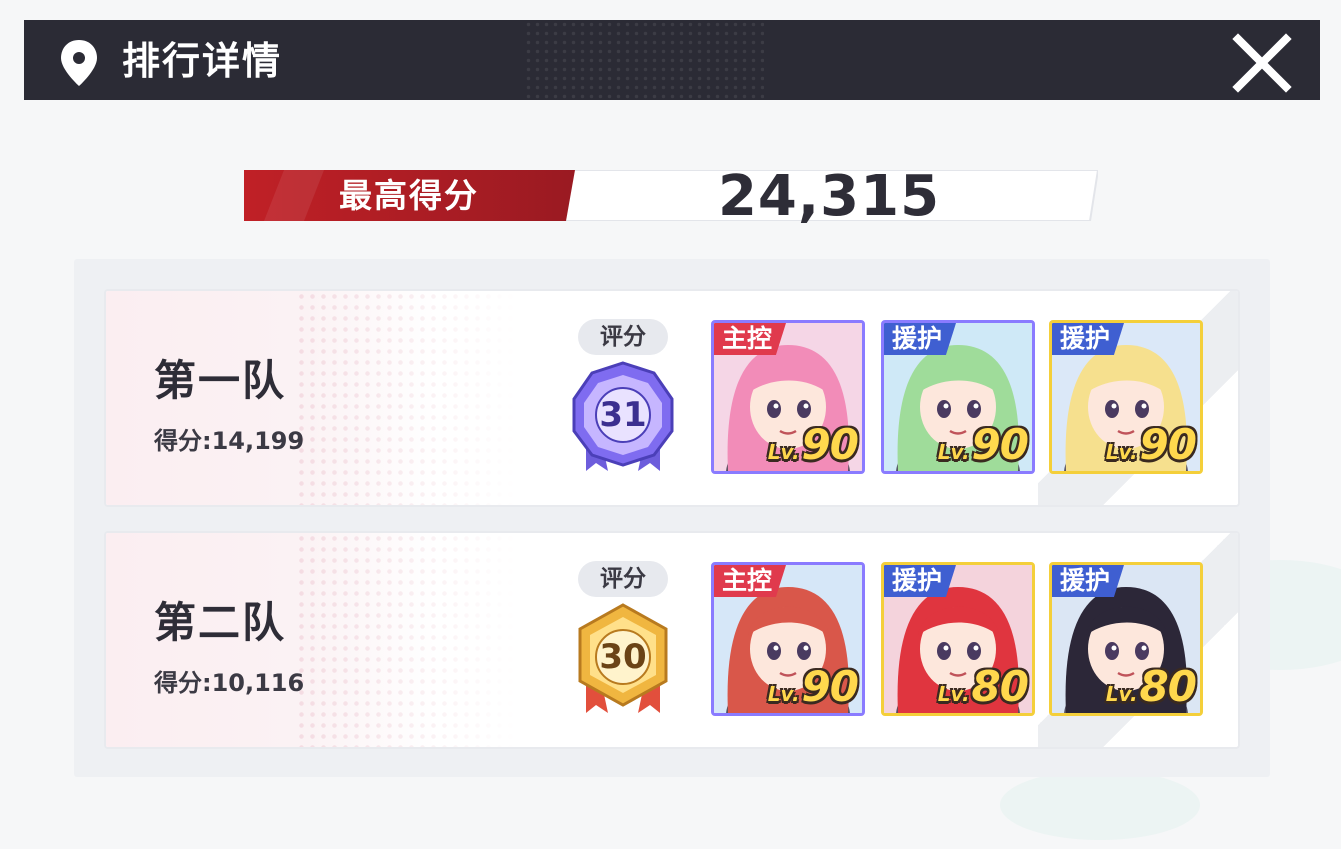  Describe the element at coordinates (202, 61) in the screenshot. I see `page-title: 排行详情` at that location.